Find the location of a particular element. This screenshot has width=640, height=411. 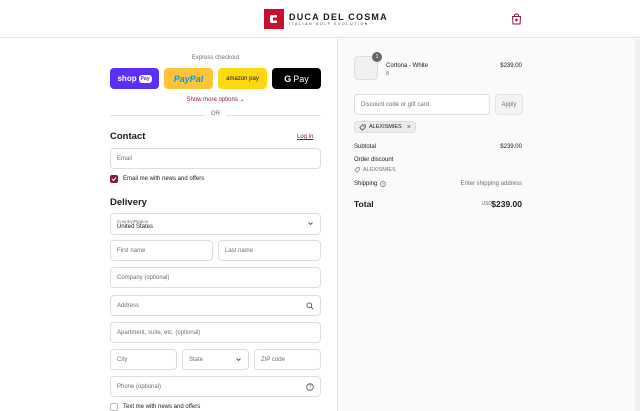

phone-placeholder: Phone (optional) is located at coordinates (139, 386).